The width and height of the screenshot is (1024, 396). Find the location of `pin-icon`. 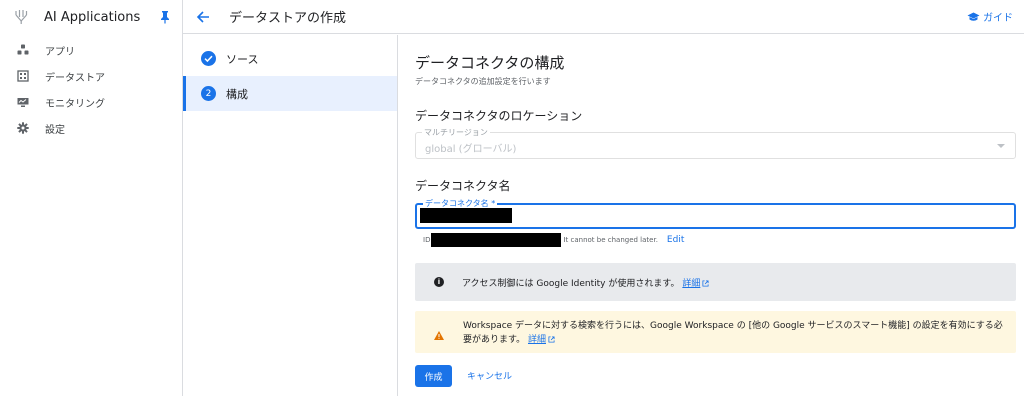

pin-icon is located at coordinates (165, 16).